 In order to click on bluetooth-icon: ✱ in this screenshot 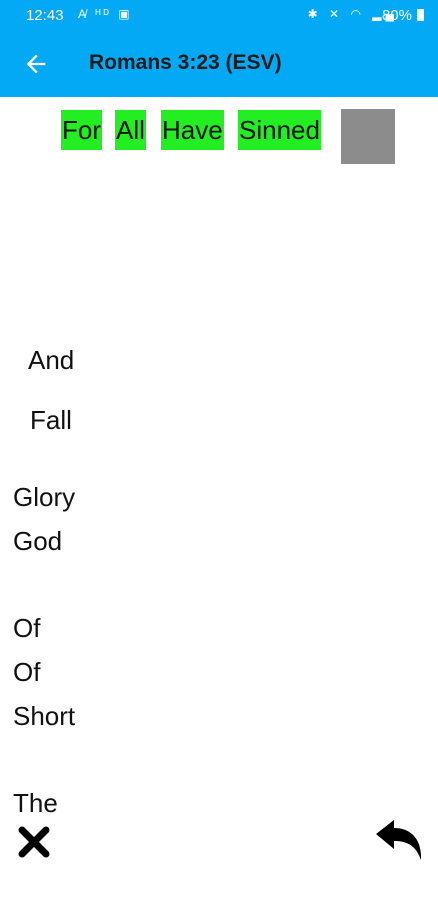, I will do `click(314, 14)`.